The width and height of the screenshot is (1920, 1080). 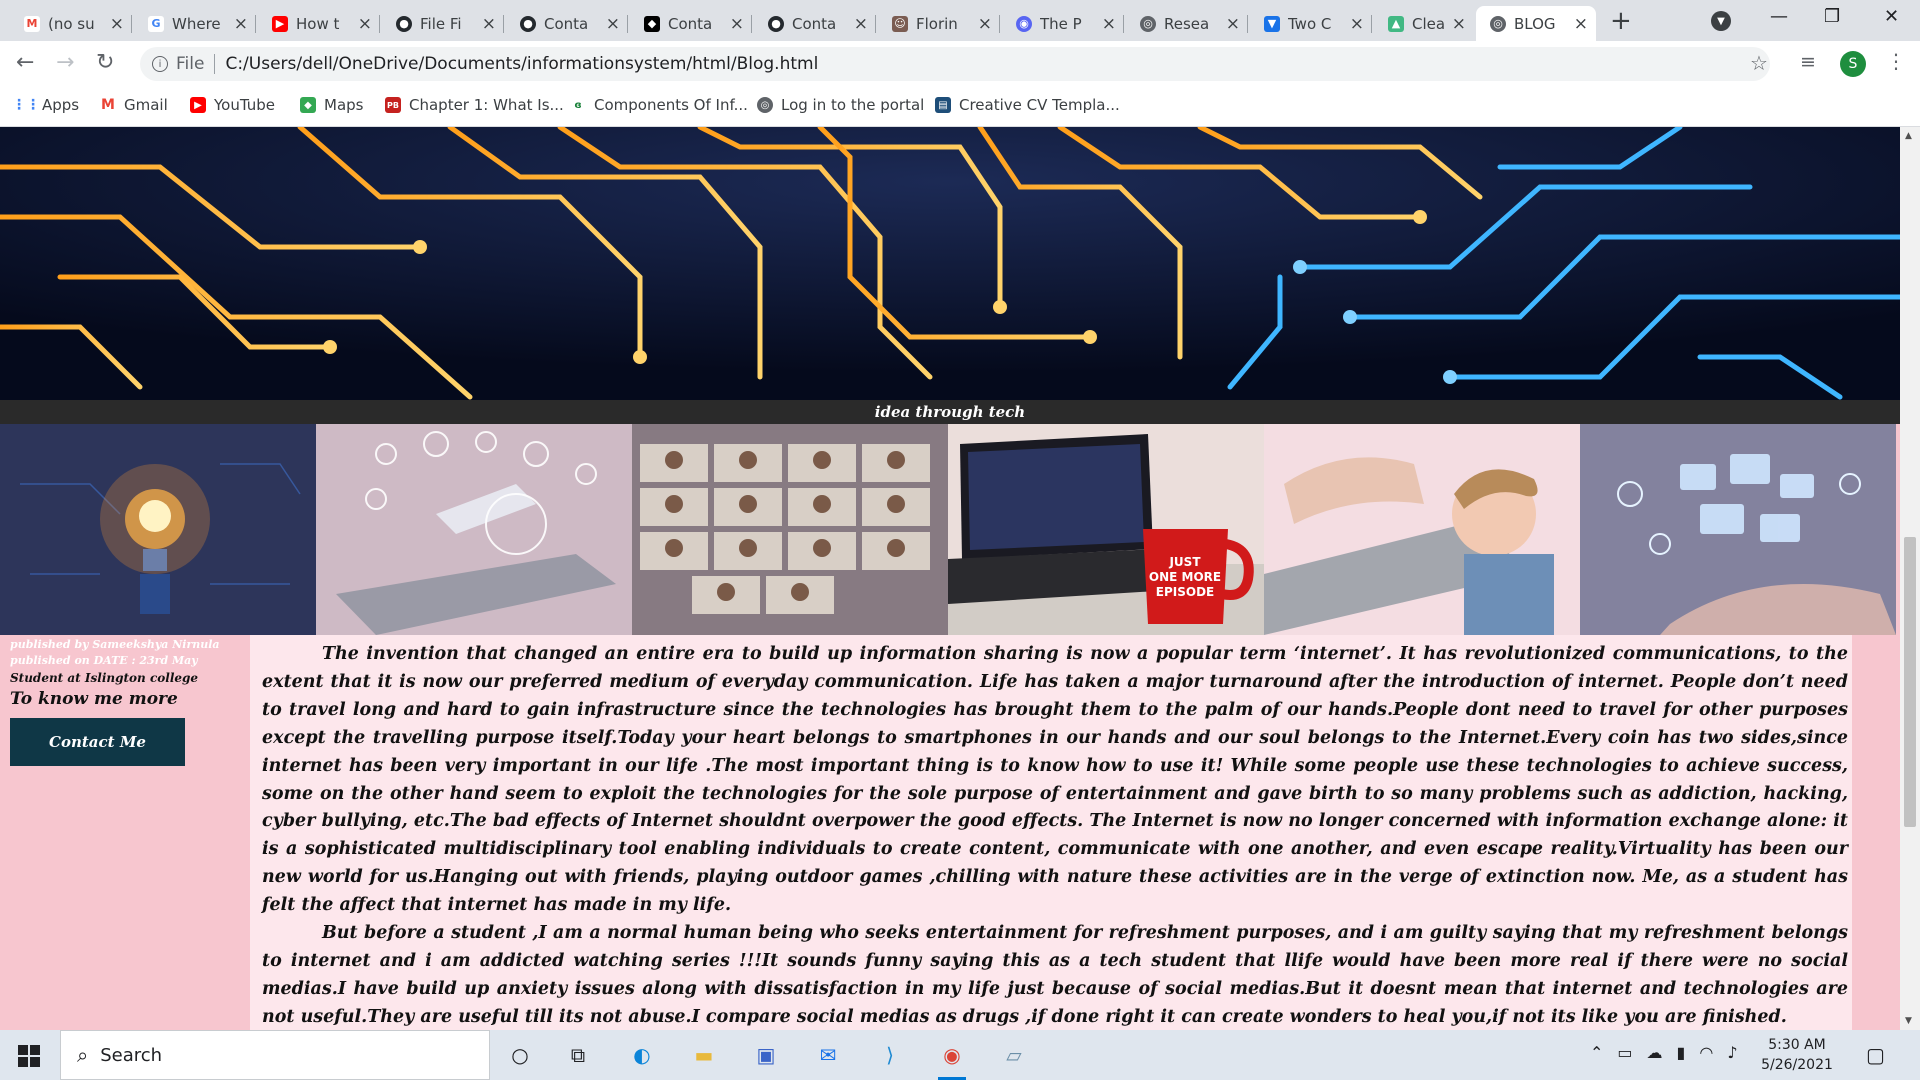 I want to click on battery-icon: ▮, so click(x=1681, y=1052).